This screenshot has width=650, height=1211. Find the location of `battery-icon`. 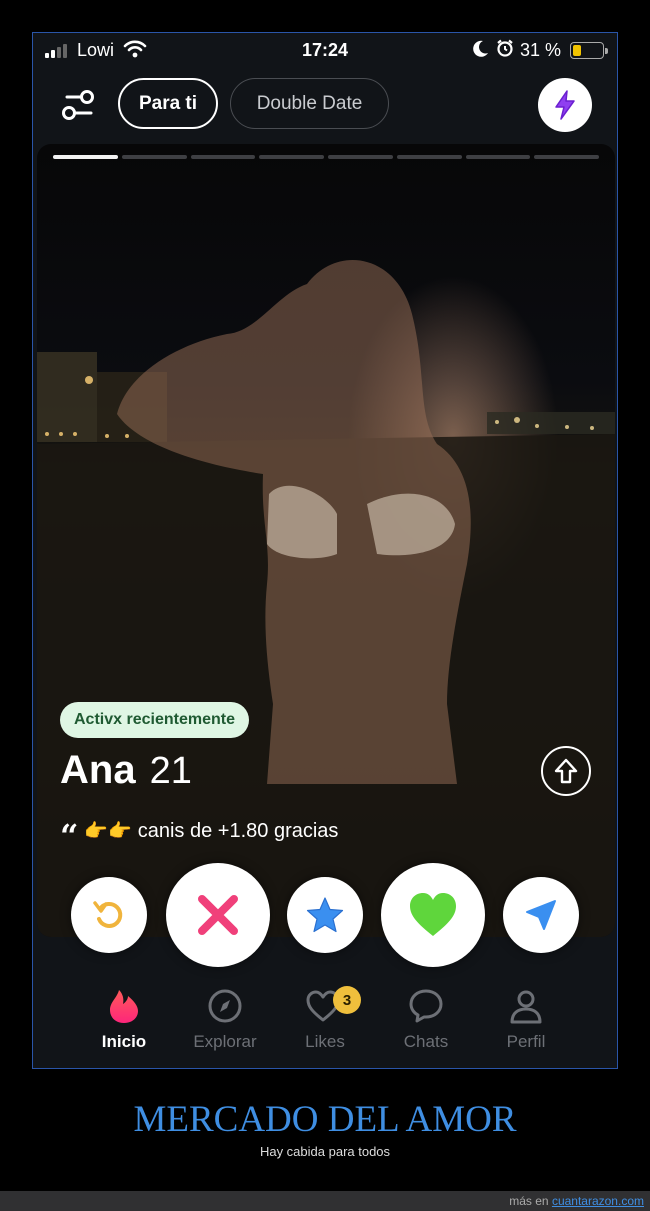

battery-icon is located at coordinates (589, 50).